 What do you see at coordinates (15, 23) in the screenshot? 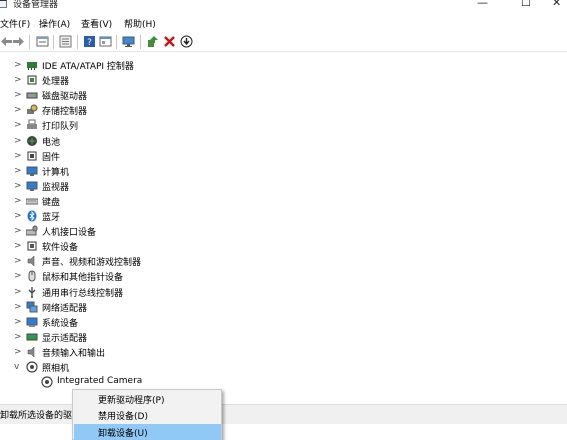
I see `menu-file: 文件(F)` at bounding box center [15, 23].